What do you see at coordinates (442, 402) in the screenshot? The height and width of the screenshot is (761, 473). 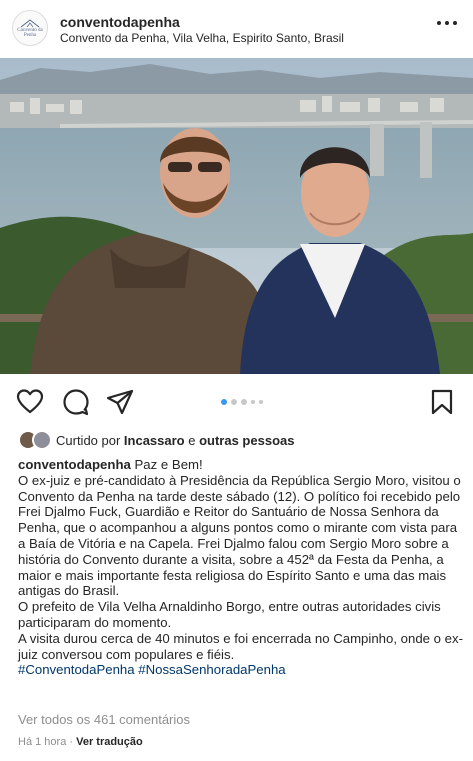 I see `bookmark-icon` at bounding box center [442, 402].